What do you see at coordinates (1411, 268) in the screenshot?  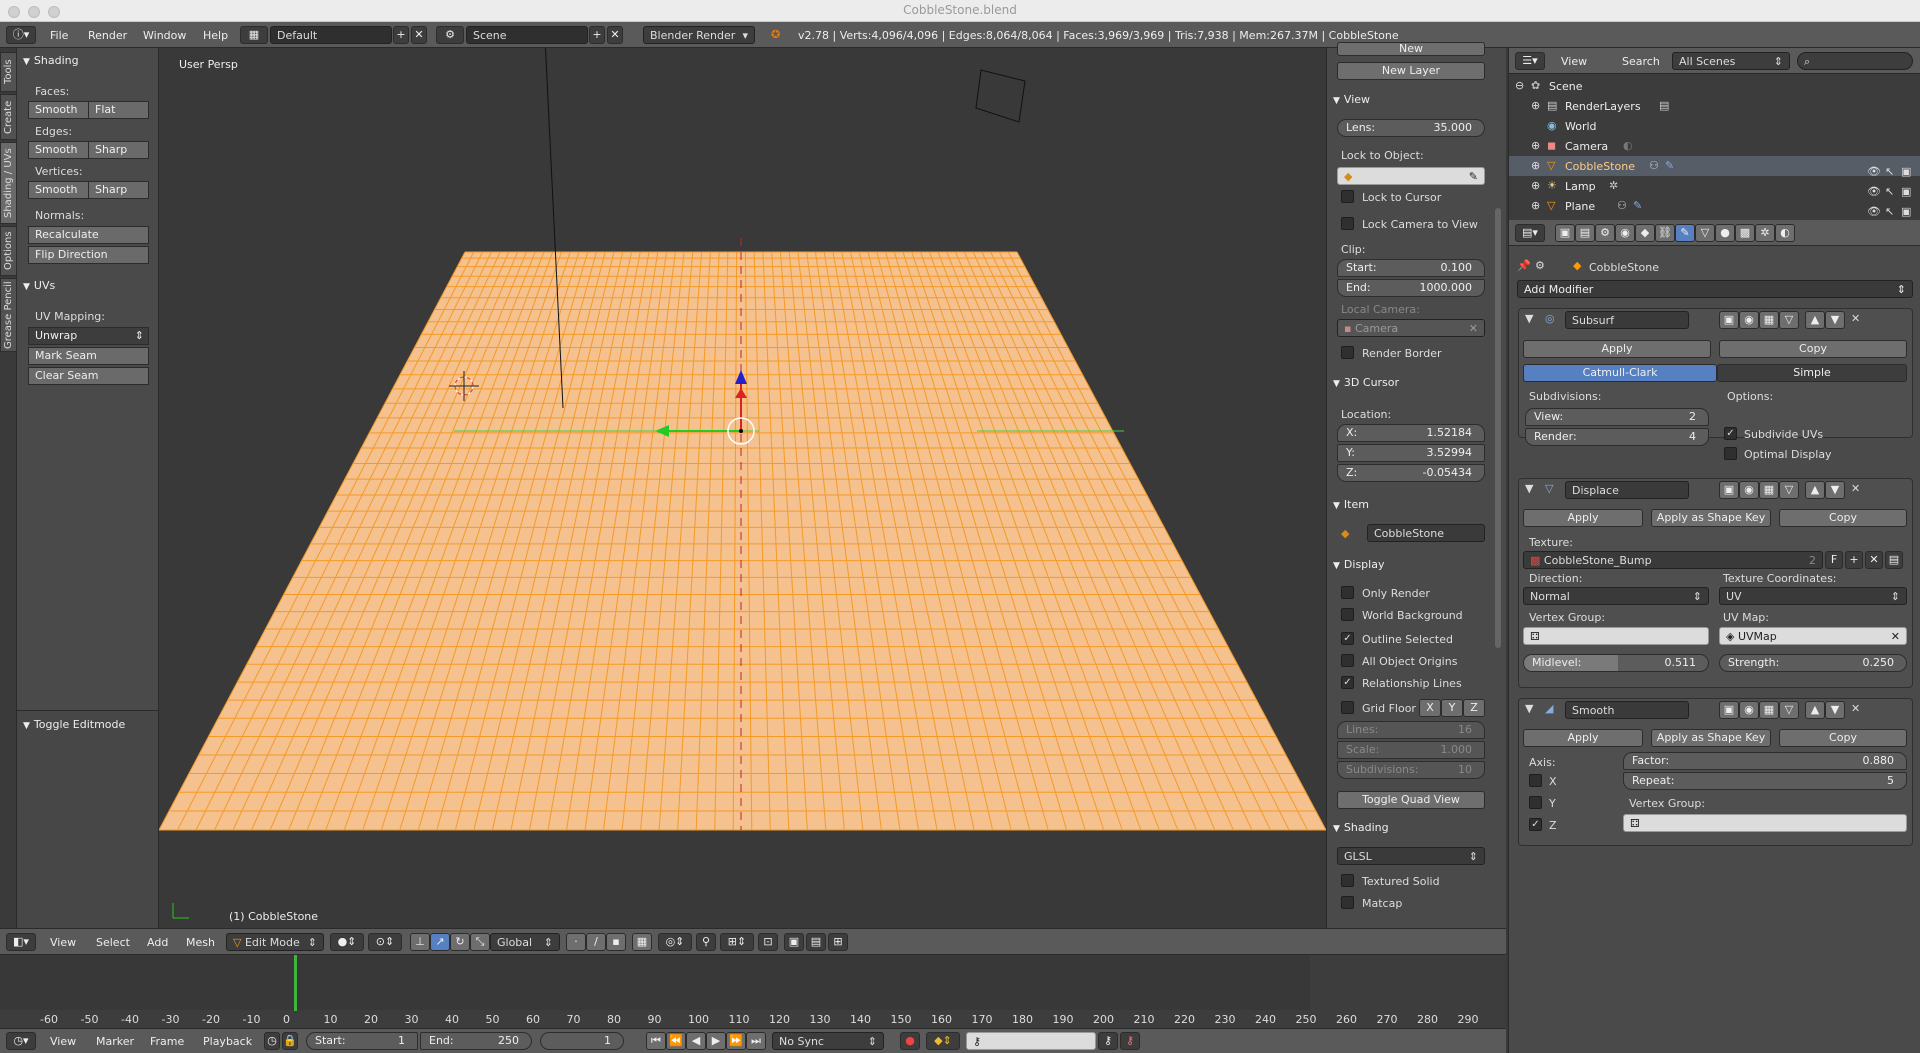 I see `clip-start-field: Start: 0.100` at bounding box center [1411, 268].